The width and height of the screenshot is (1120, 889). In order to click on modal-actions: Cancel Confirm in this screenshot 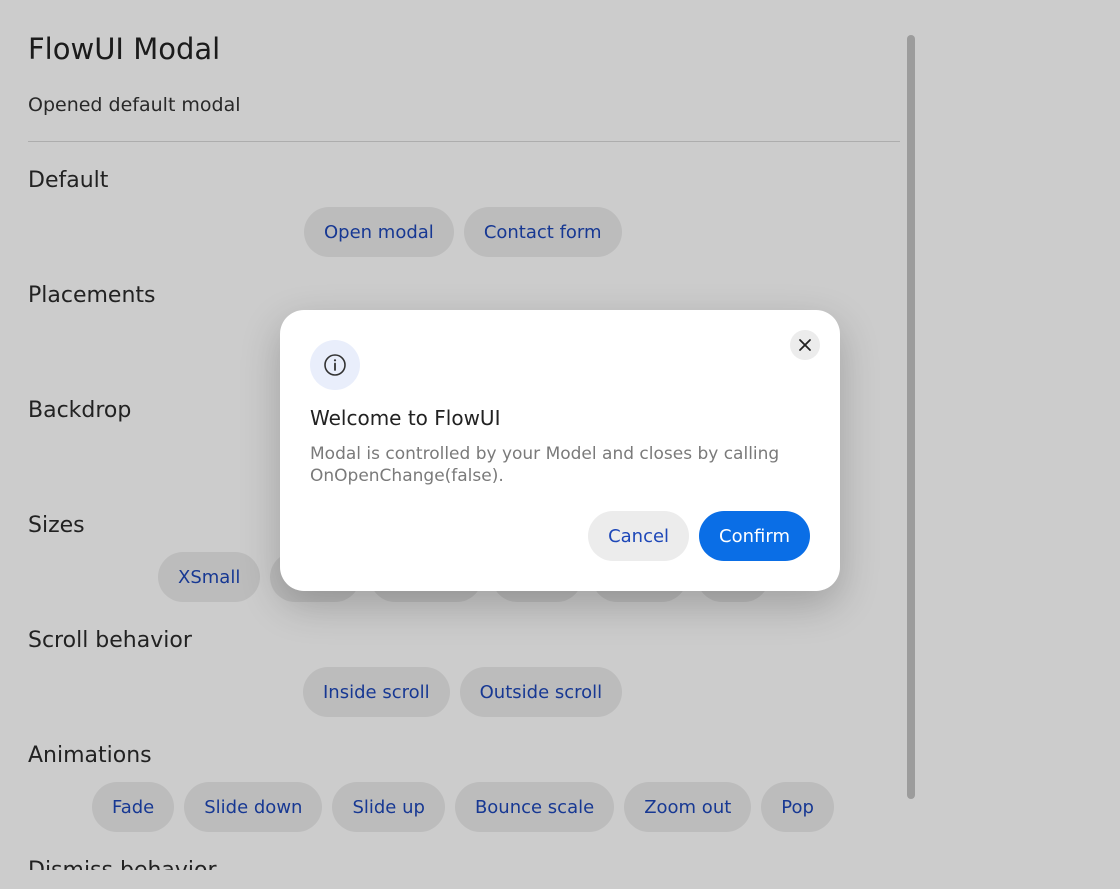, I will do `click(699, 536)`.